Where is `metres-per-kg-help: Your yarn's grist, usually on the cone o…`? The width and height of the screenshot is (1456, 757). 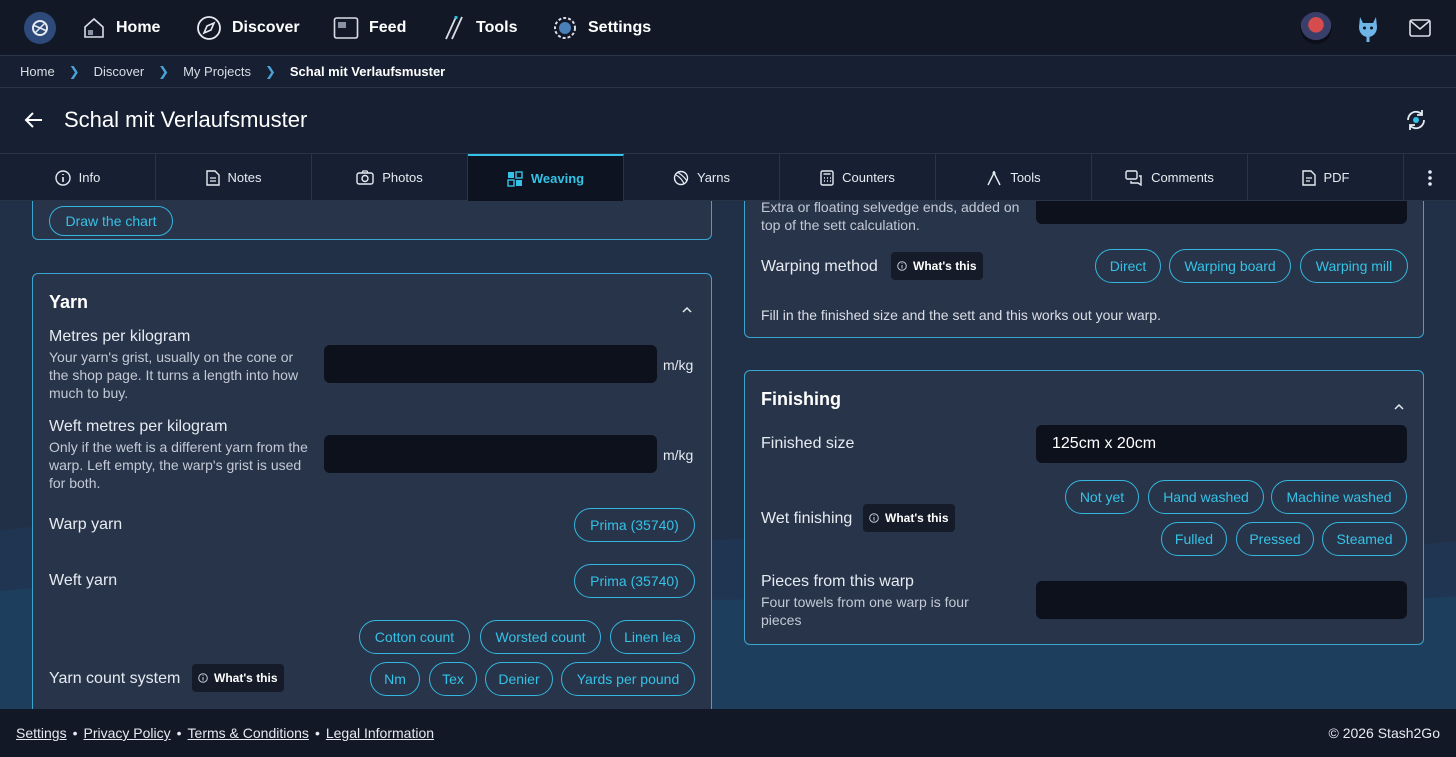 metres-per-kg-help: Your yarn's grist, usually on the cone o… is located at coordinates (174, 375).